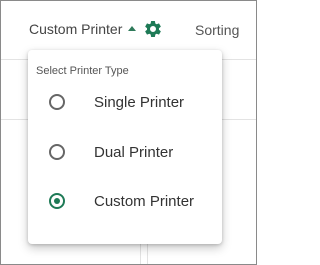  I want to click on option-label: Custom Printer, so click(144, 201).